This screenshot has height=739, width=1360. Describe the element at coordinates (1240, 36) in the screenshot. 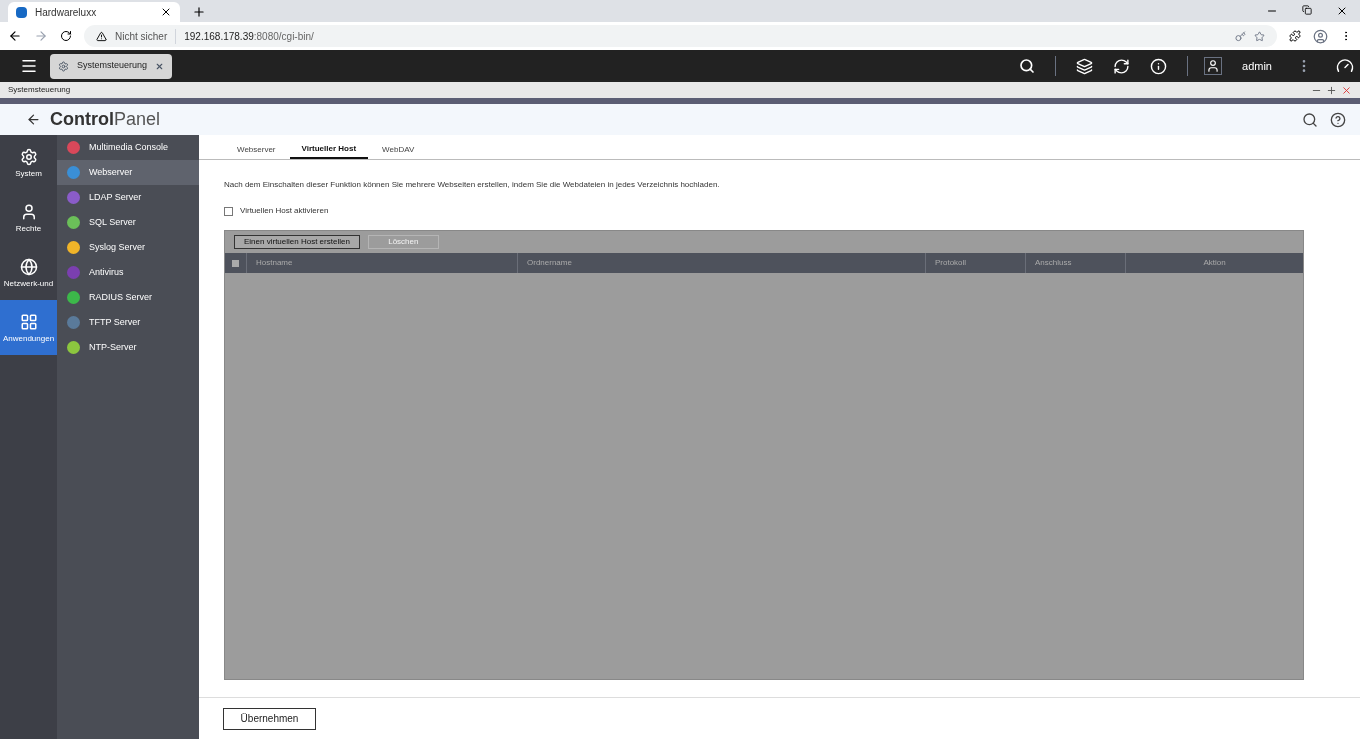

I see `key-icon` at that location.